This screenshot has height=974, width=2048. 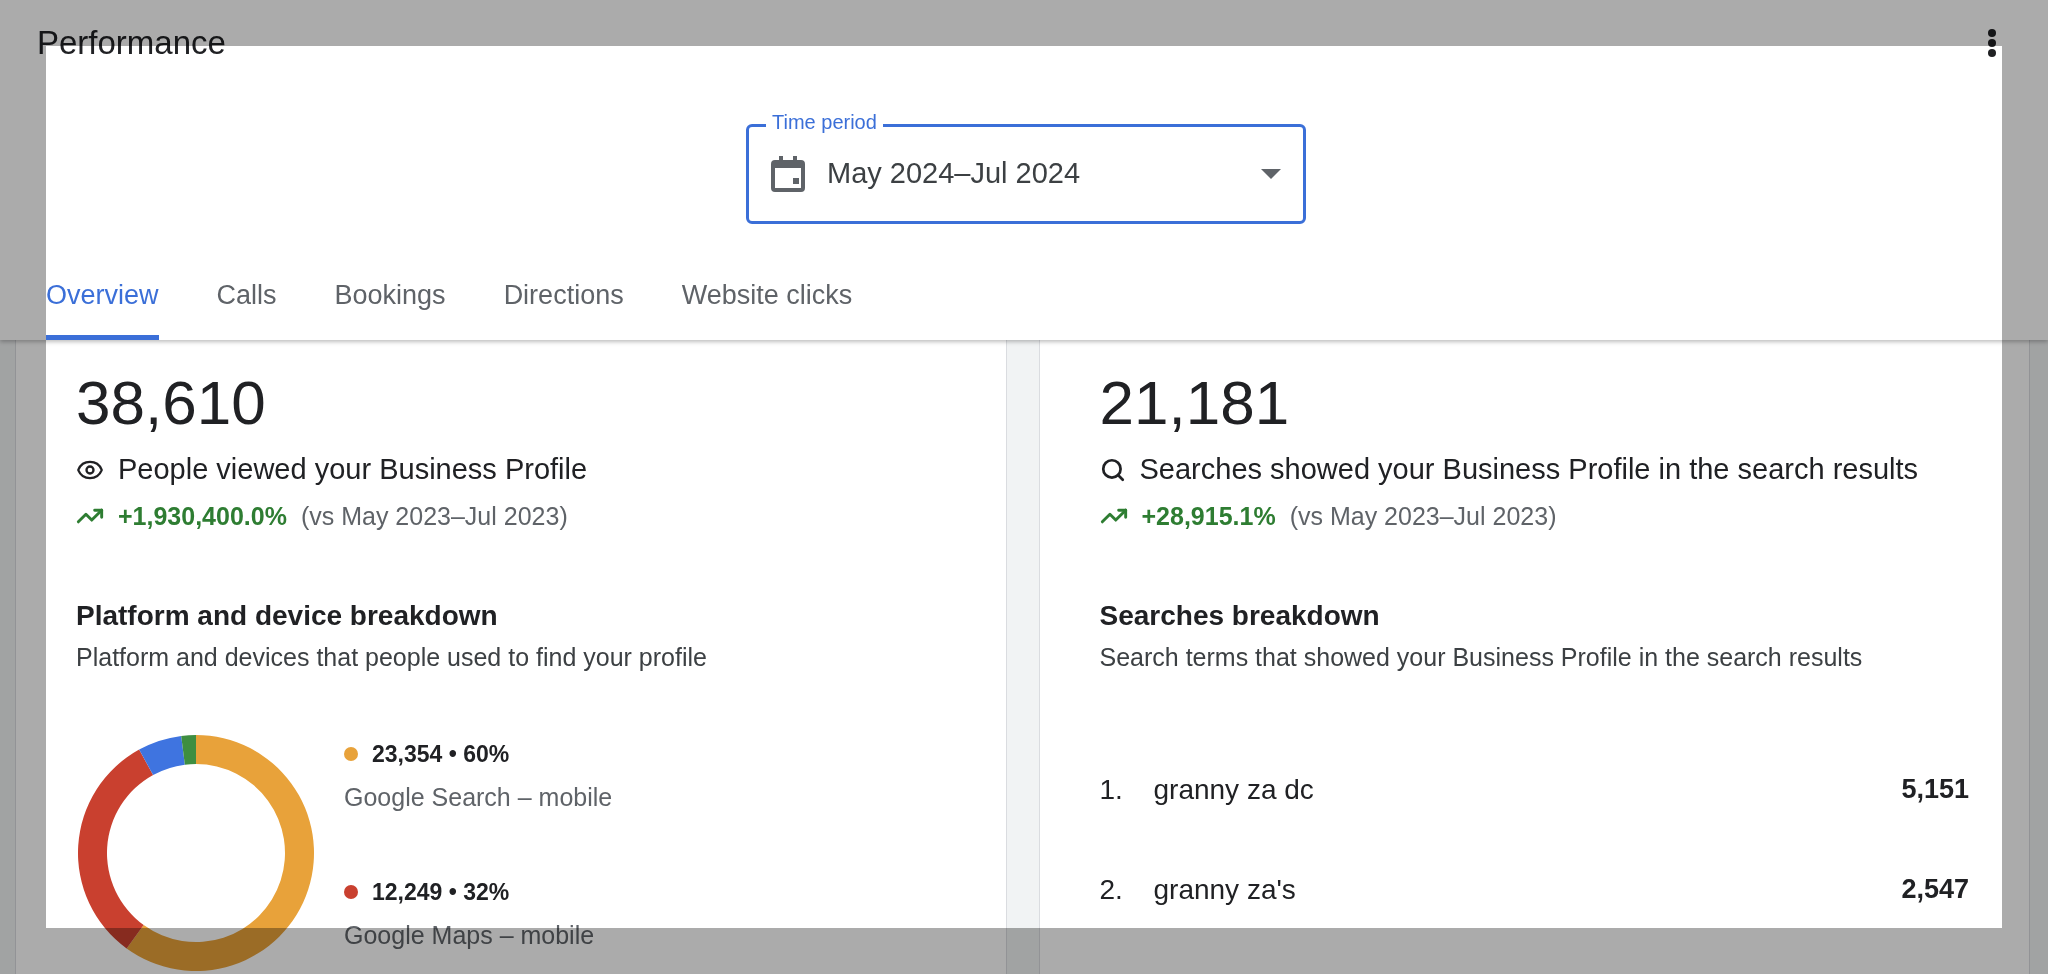 I want to click on legend-value: 12,249 • 32%, so click(x=441, y=892).